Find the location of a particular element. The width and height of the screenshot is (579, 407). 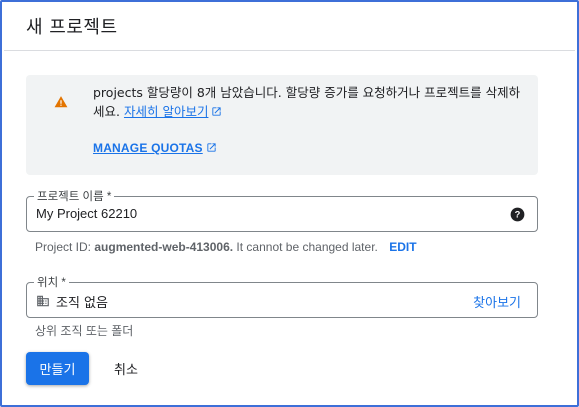

manage-quotas-link: MANAGE QUOTAS is located at coordinates (155, 148).